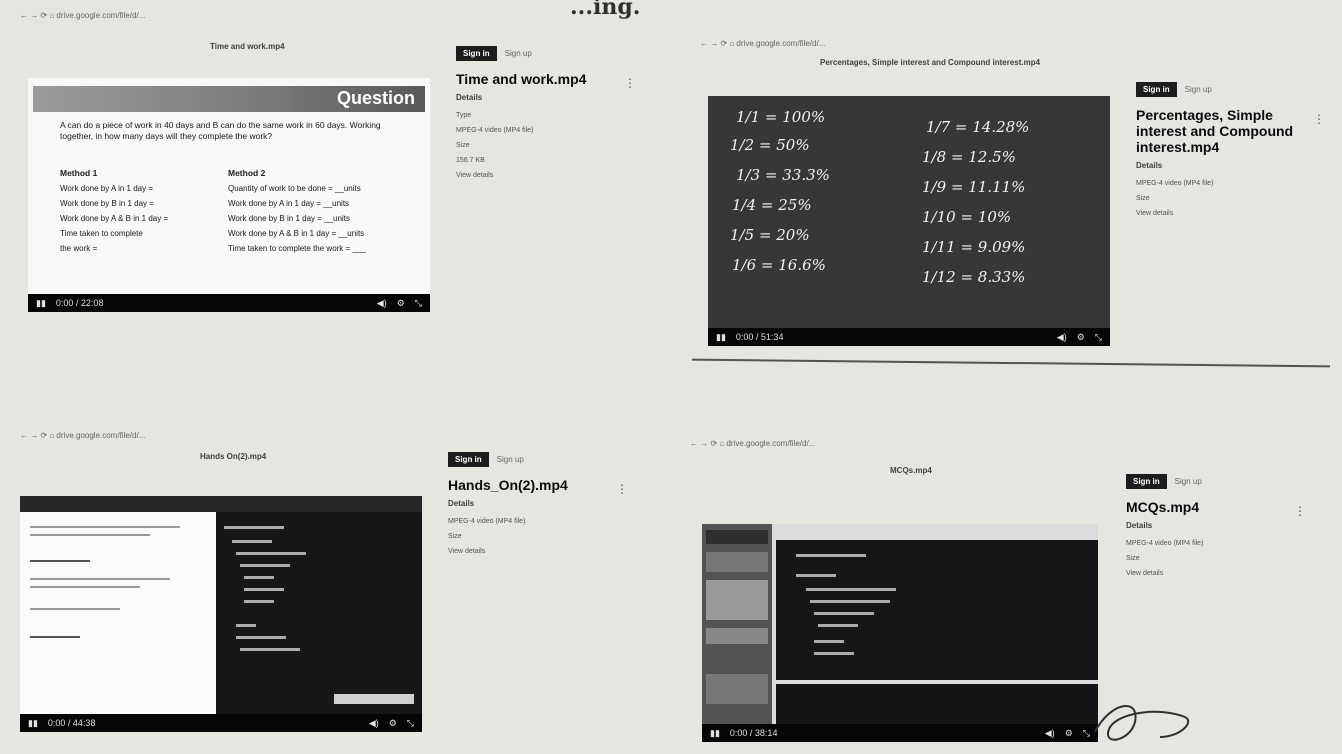  What do you see at coordinates (521, 79) in the screenshot?
I see `file-title: Time and work.mp4` at bounding box center [521, 79].